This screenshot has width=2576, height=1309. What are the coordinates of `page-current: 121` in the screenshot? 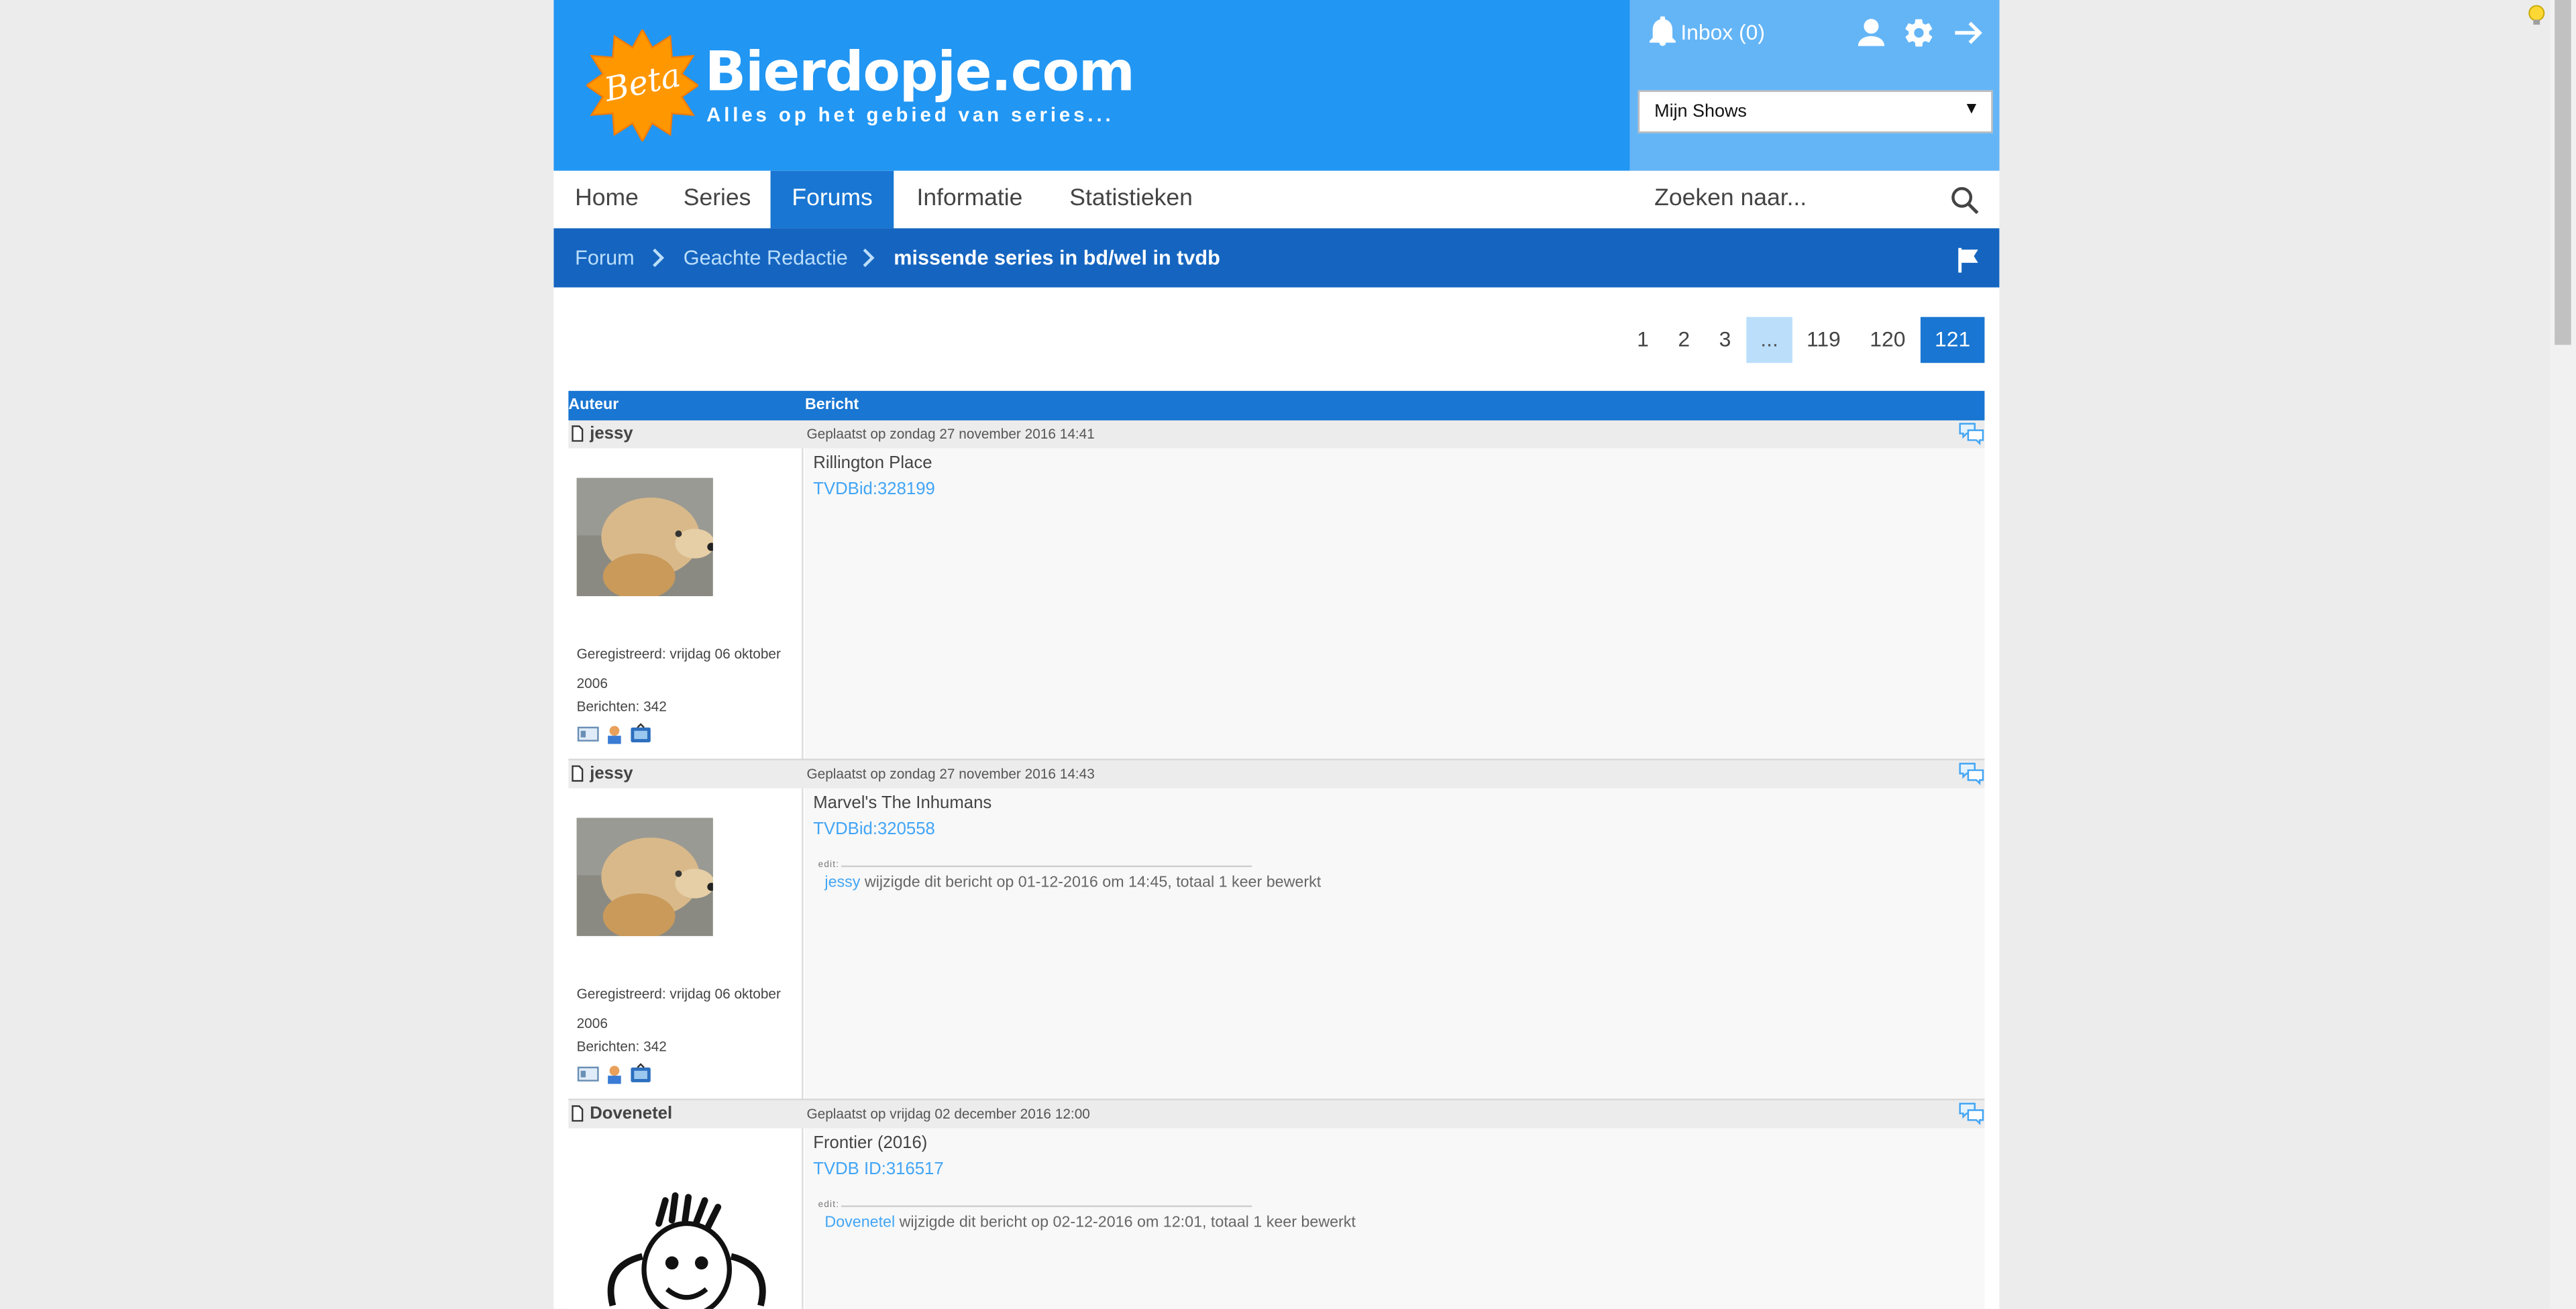 It's located at (1952, 340).